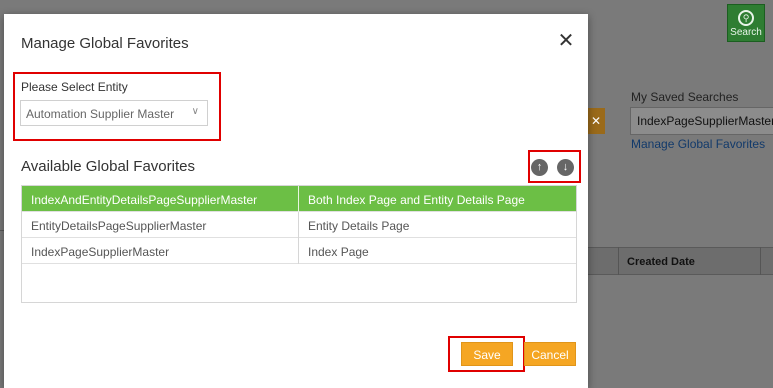  Describe the element at coordinates (566, 41) in the screenshot. I see `close-icon: ✕` at that location.